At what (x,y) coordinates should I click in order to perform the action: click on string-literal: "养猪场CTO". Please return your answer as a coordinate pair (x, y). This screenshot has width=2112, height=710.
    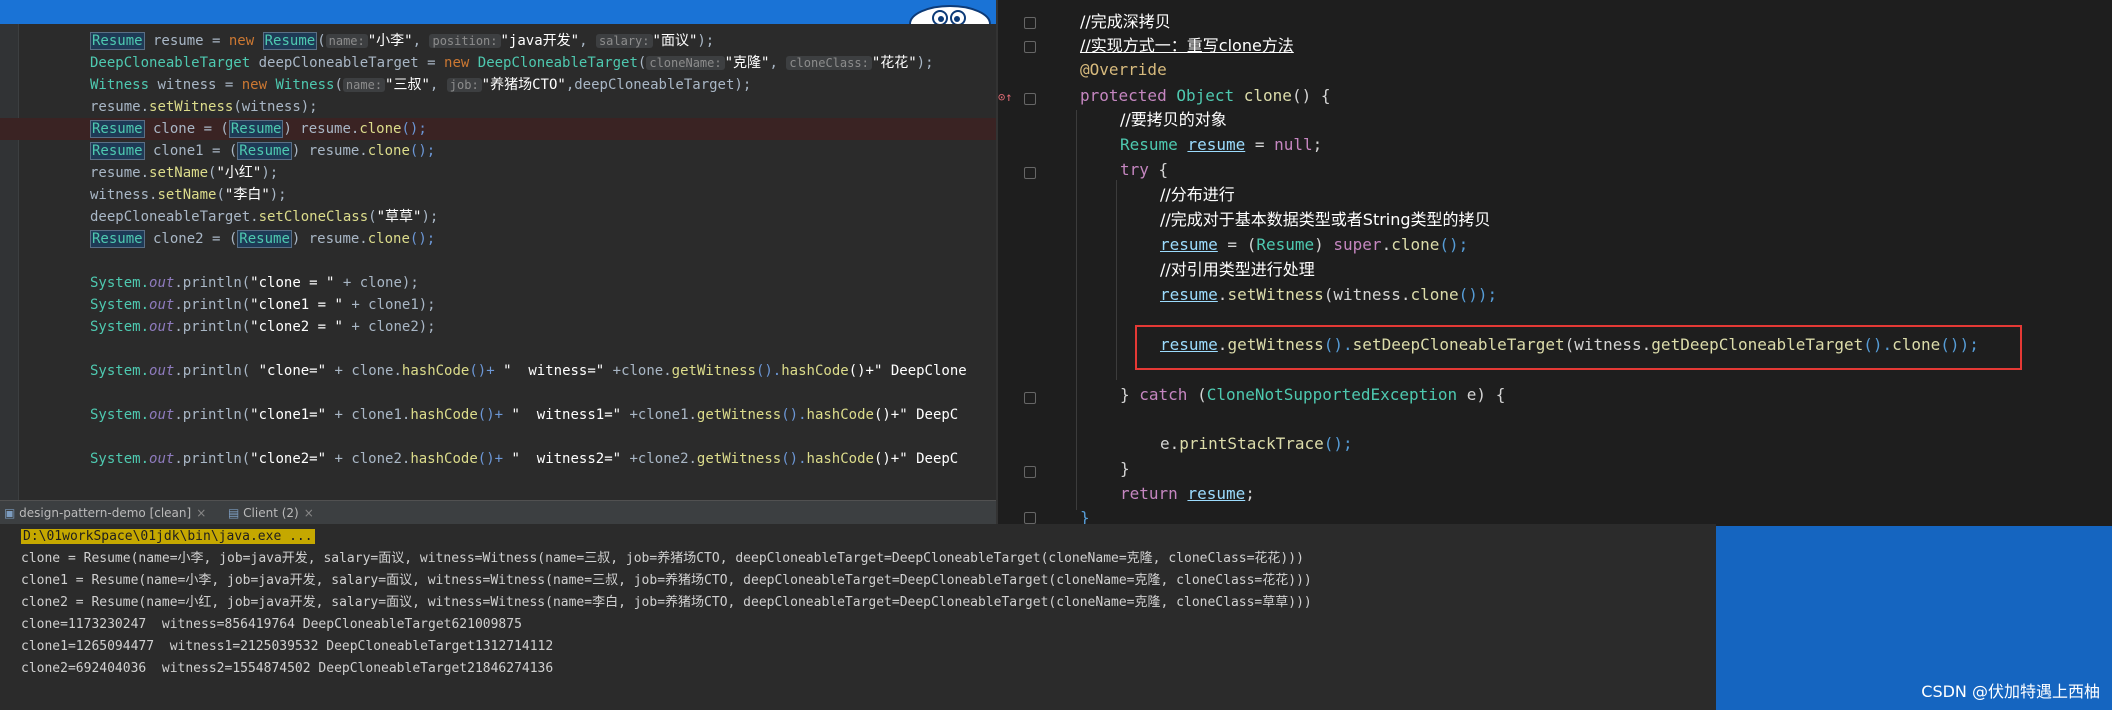
    Looking at the image, I should click on (523, 85).